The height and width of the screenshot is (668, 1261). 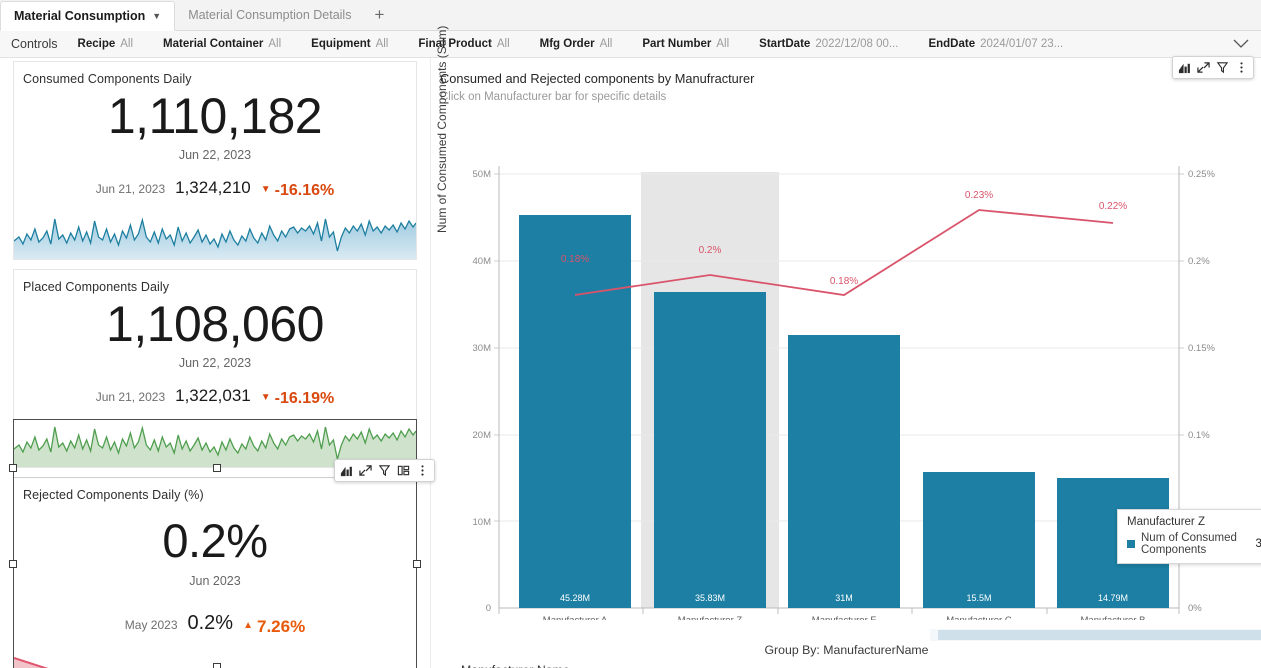 I want to click on control-equipment: Equipment All, so click(x=349, y=44).